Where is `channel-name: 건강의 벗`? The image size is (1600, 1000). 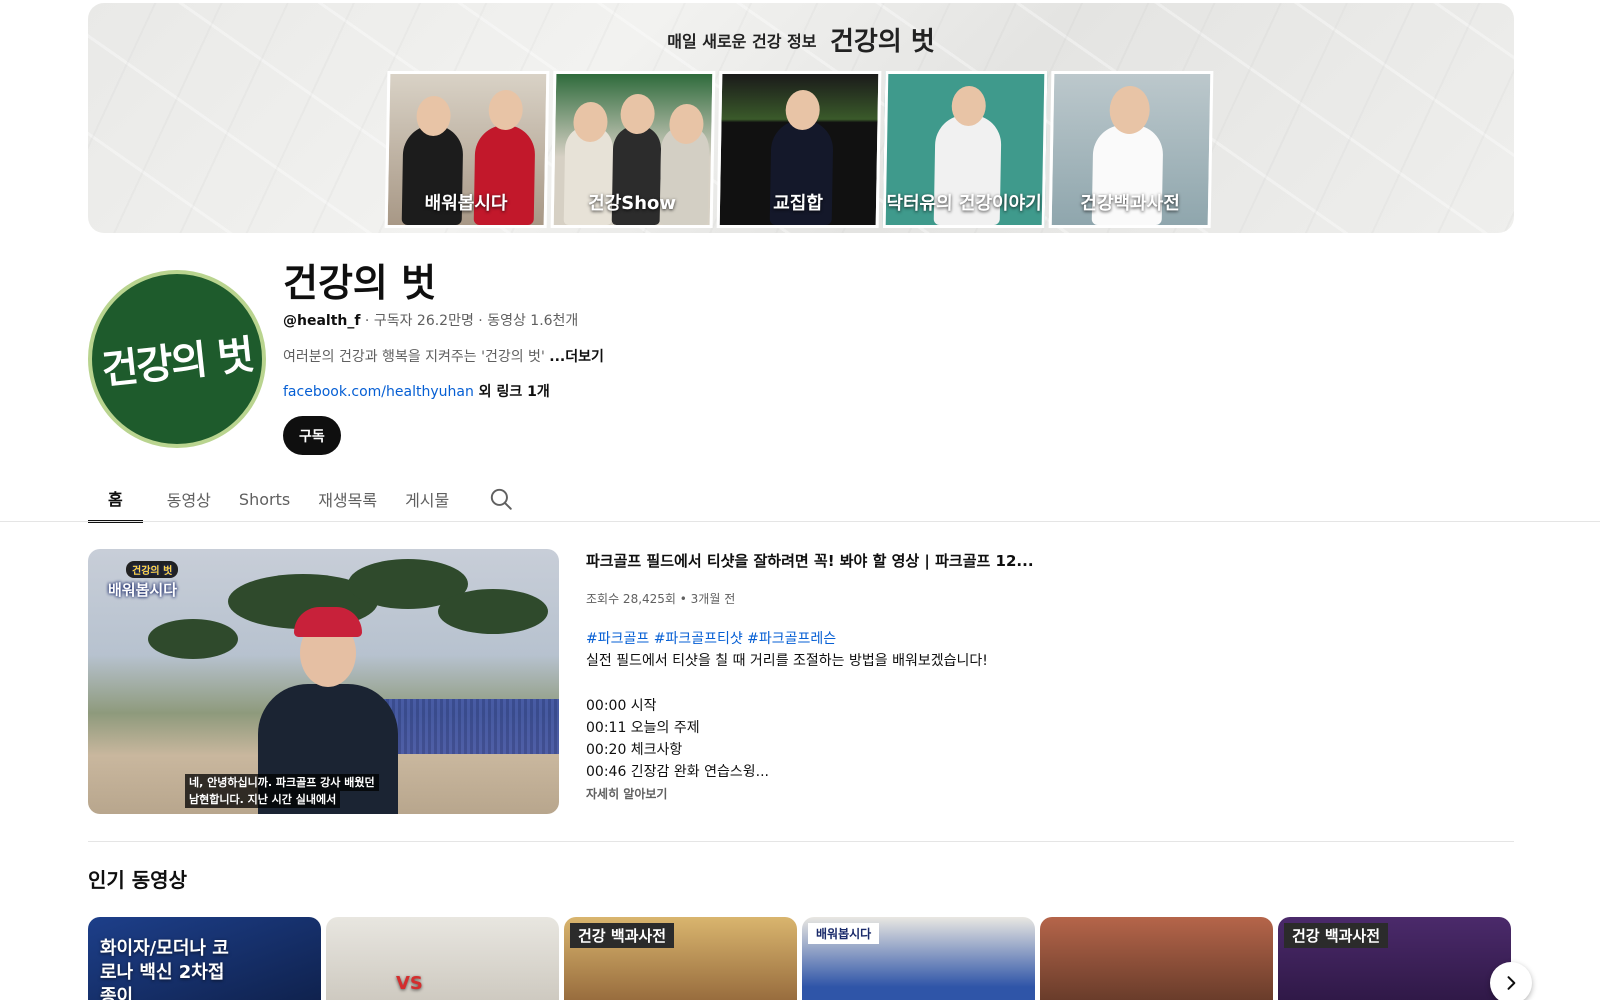 channel-name: 건강의 벗 is located at coordinates (360, 283).